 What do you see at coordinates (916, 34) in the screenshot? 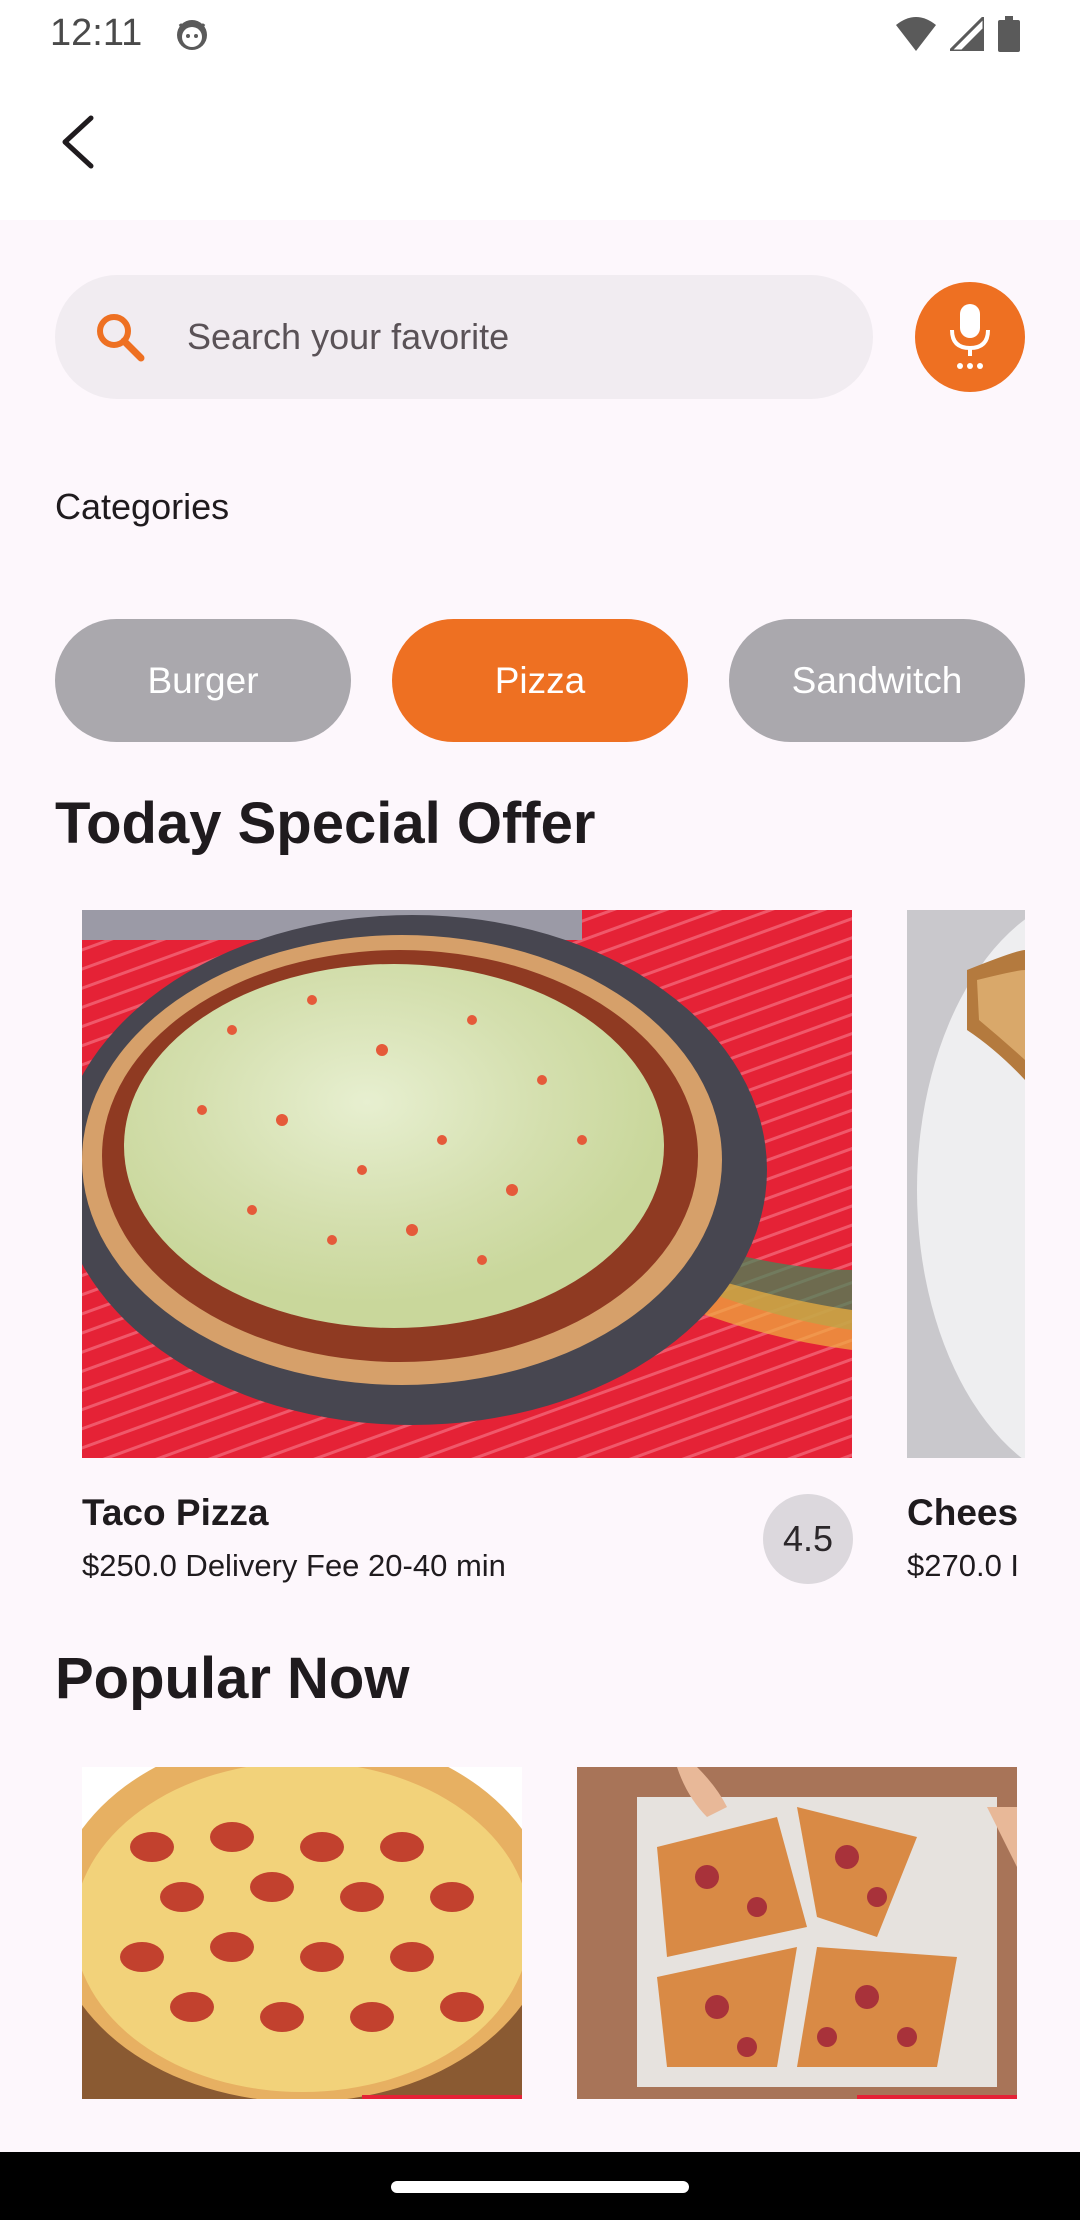
I see `wifi-icon` at bounding box center [916, 34].